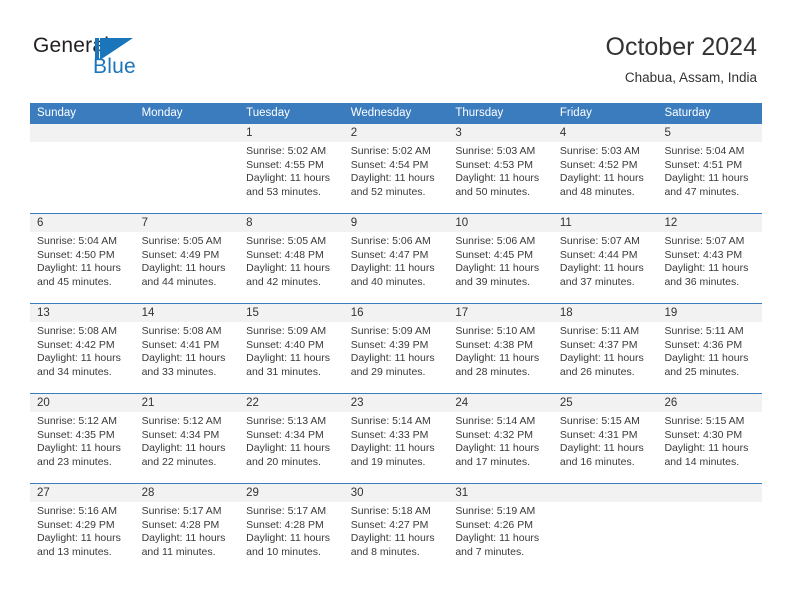 The image size is (792, 612). What do you see at coordinates (179, 281) in the screenshot?
I see `day-detail-line4: and 44 minutes.` at bounding box center [179, 281].